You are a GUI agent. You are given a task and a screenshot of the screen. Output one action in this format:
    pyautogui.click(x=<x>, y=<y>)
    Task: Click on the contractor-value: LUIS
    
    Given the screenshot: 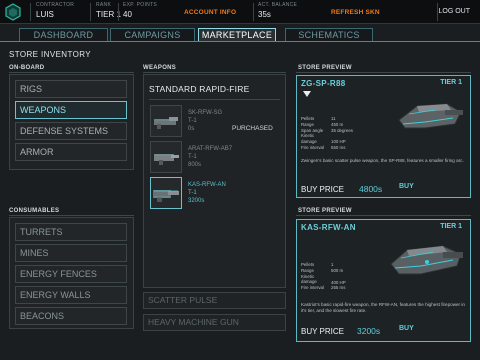 What is the action you would take?
    pyautogui.click(x=45, y=14)
    